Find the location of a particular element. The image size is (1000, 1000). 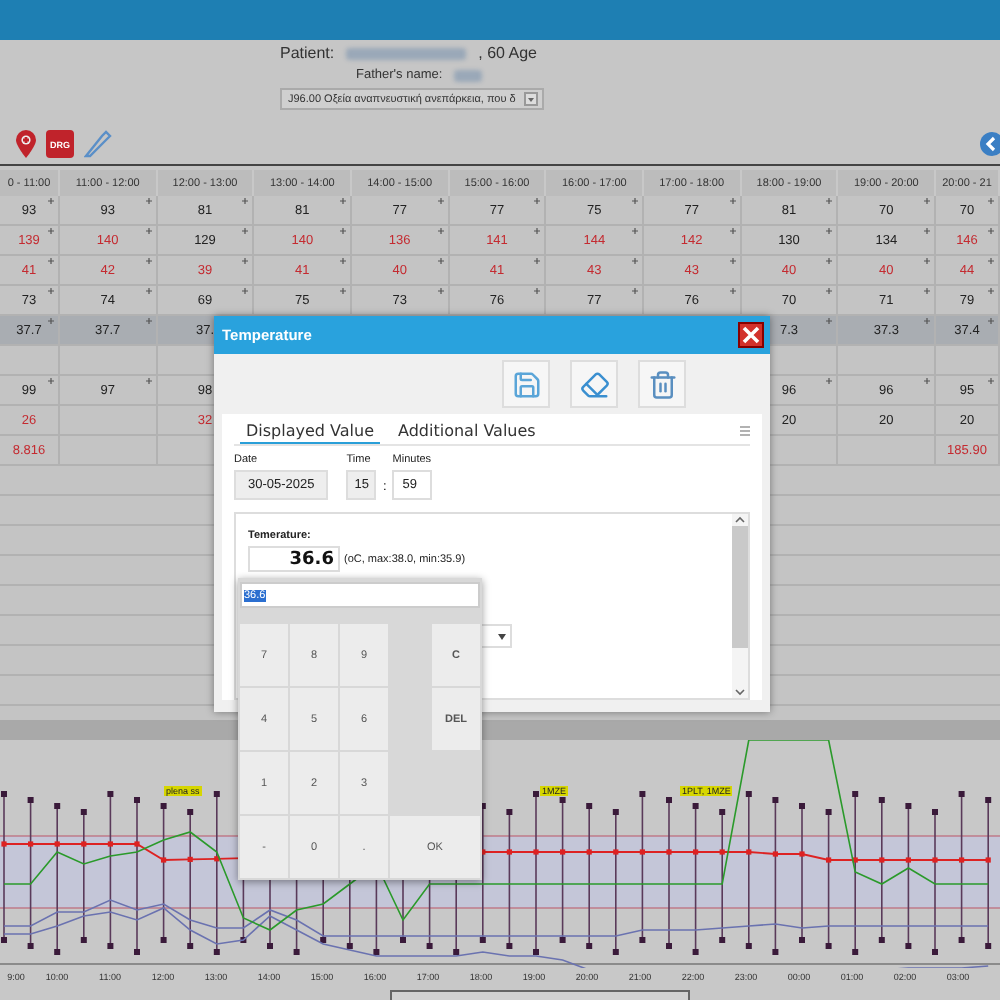

map-pin-icon is located at coordinates (26, 144).